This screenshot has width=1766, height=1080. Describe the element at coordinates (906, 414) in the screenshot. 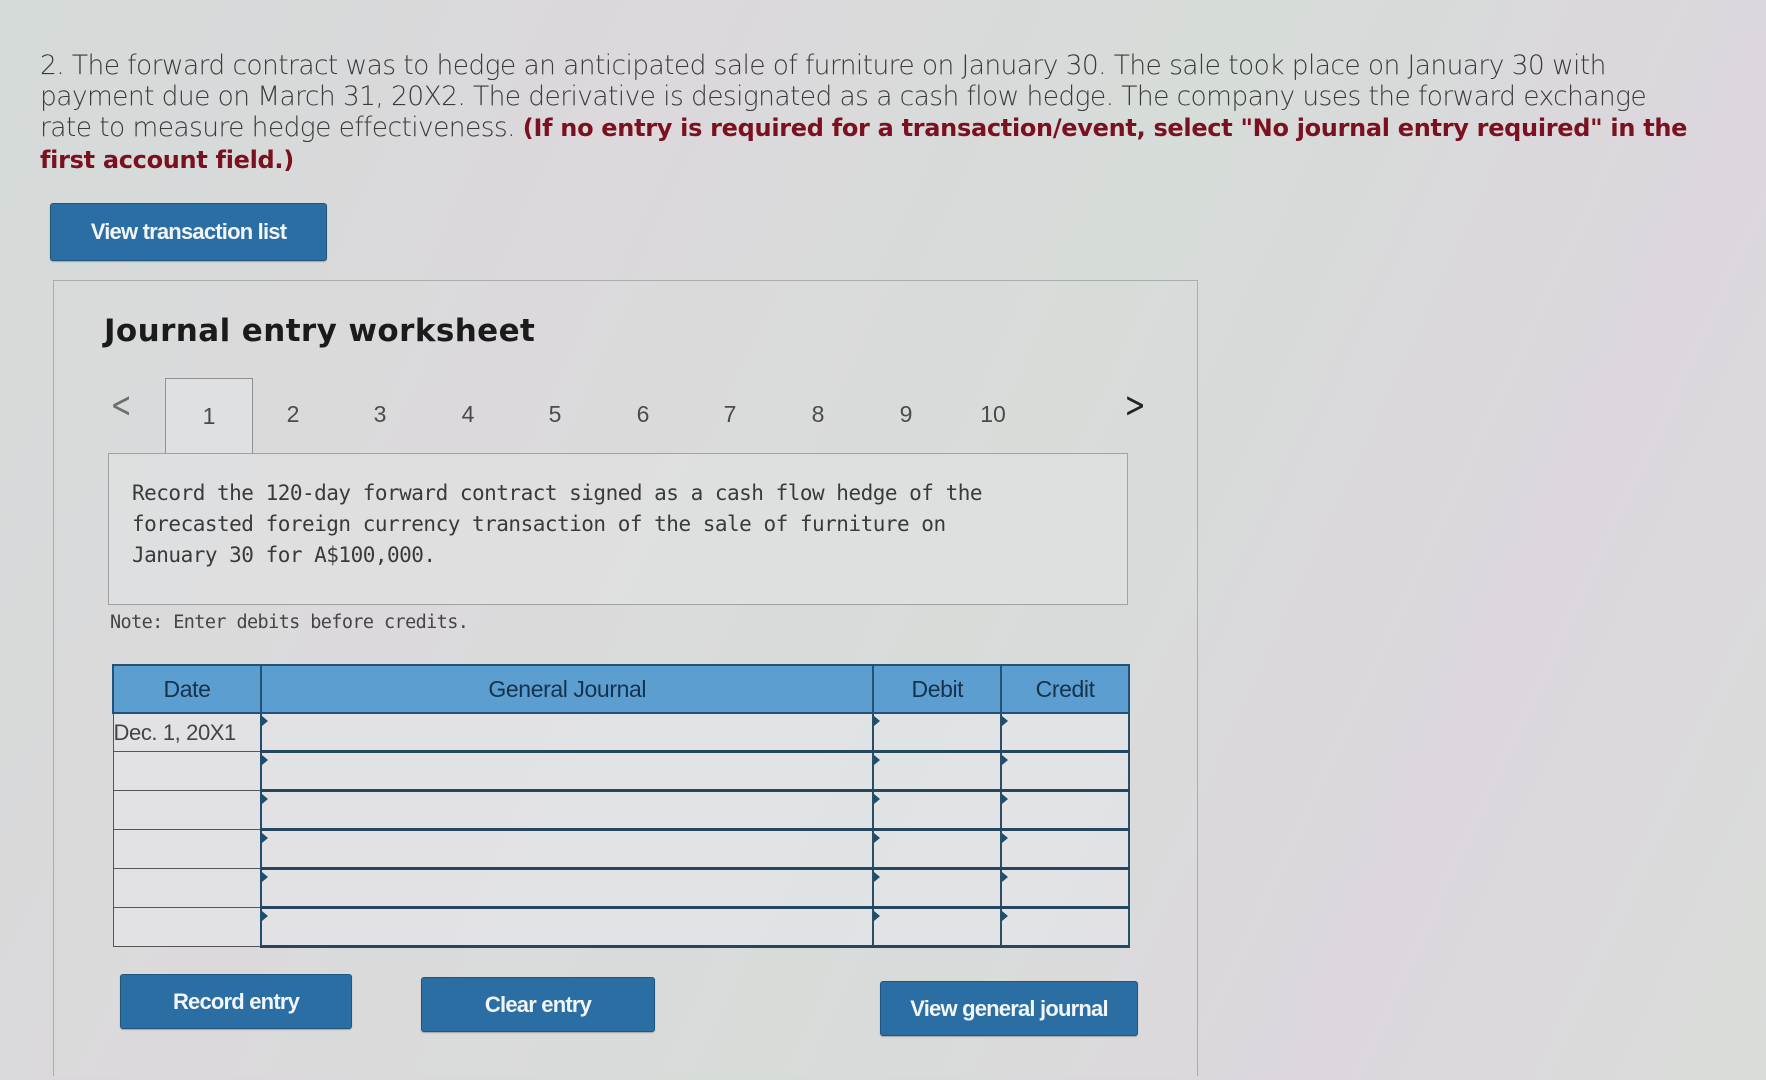

I see `tab-9: 9` at that location.